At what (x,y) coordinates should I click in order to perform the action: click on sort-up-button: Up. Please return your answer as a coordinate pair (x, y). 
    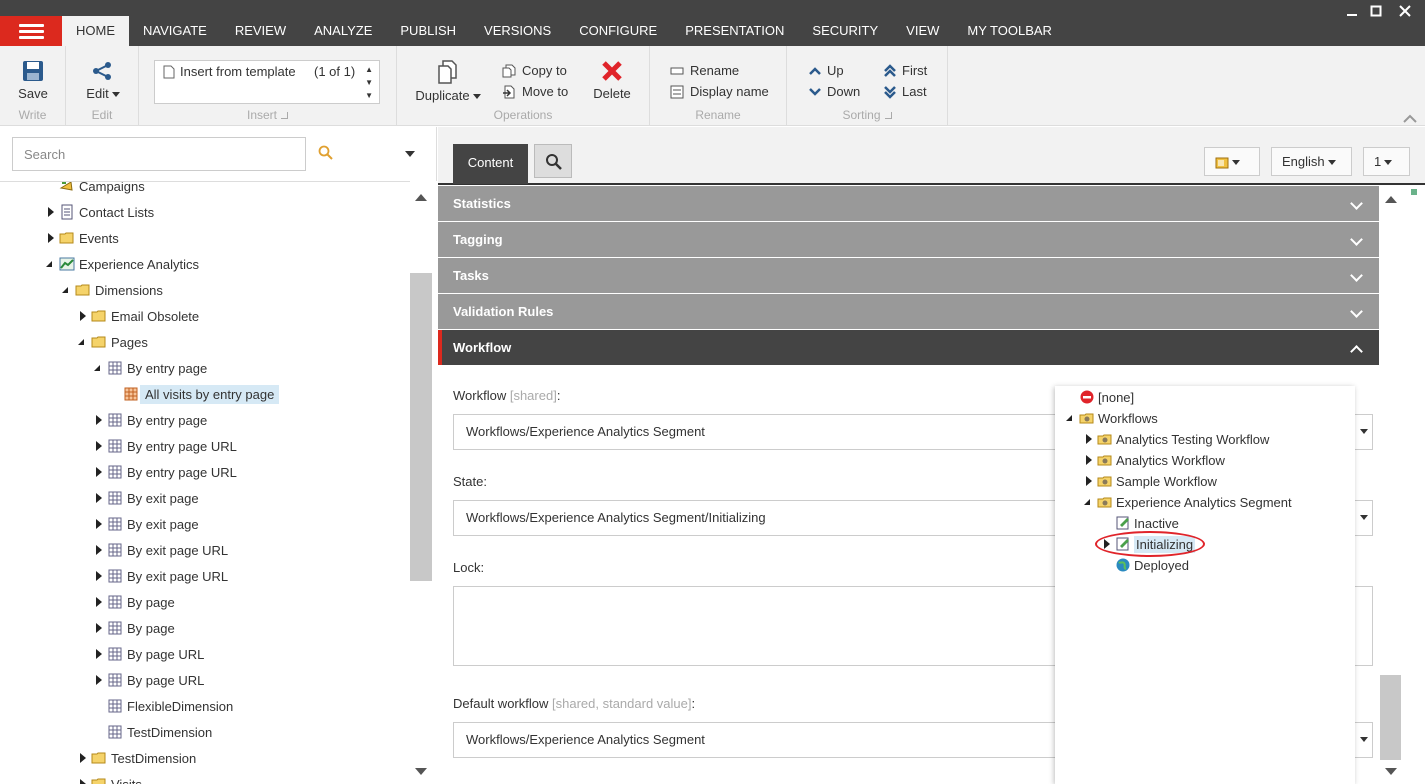
    Looking at the image, I should click on (826, 70).